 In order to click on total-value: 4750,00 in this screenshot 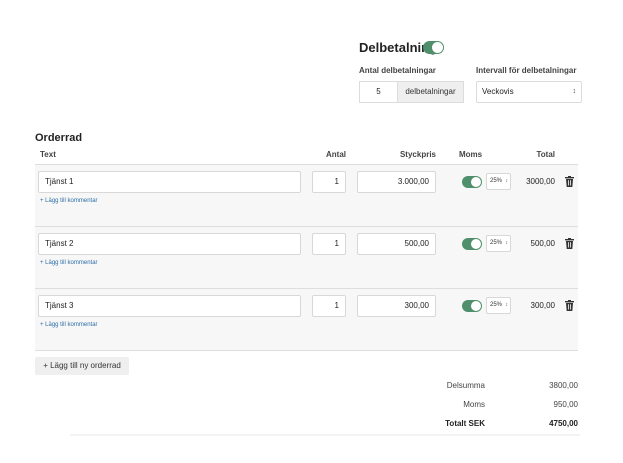, I will do `click(563, 423)`.